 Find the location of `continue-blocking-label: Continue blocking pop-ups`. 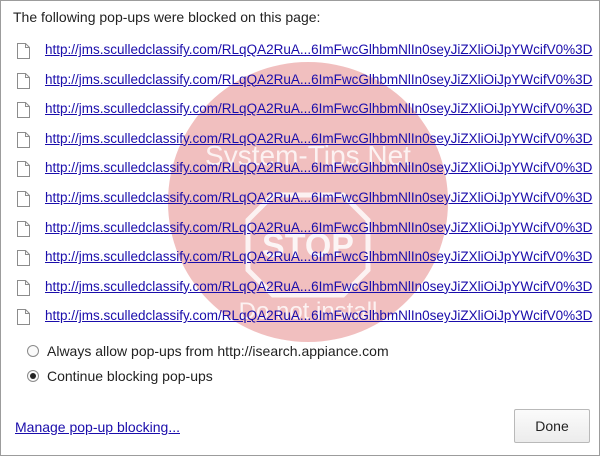

continue-blocking-label: Continue blocking pop-ups is located at coordinates (130, 376).